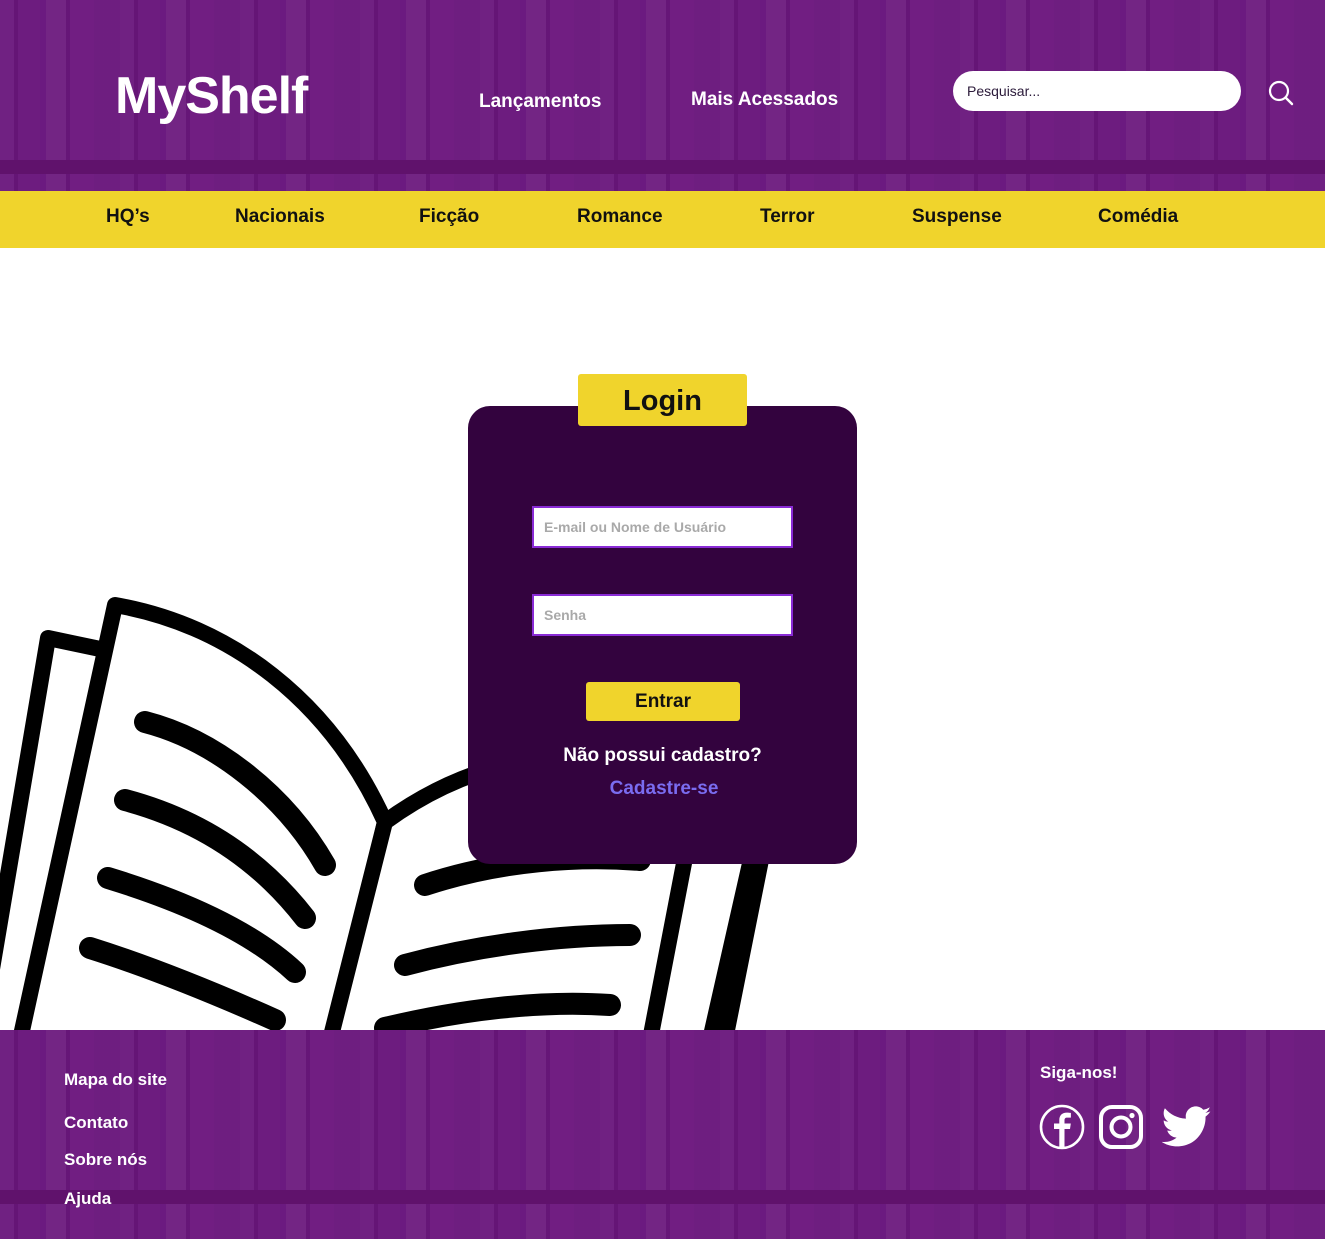 This screenshot has height=1239, width=1325. What do you see at coordinates (280, 217) in the screenshot?
I see `category-nacionais: Nacionais` at bounding box center [280, 217].